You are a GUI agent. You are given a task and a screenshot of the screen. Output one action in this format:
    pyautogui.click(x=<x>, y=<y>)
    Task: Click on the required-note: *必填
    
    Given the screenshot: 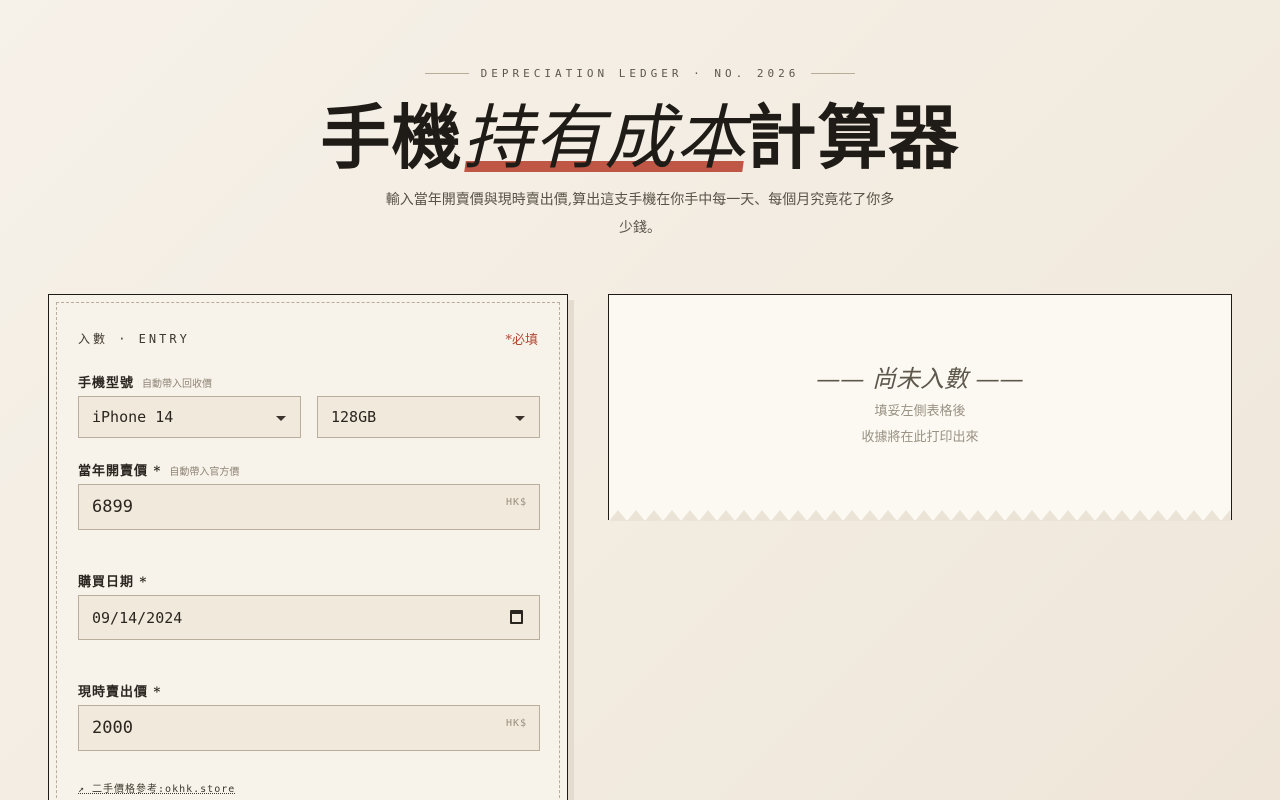 What is the action you would take?
    pyautogui.click(x=521, y=340)
    